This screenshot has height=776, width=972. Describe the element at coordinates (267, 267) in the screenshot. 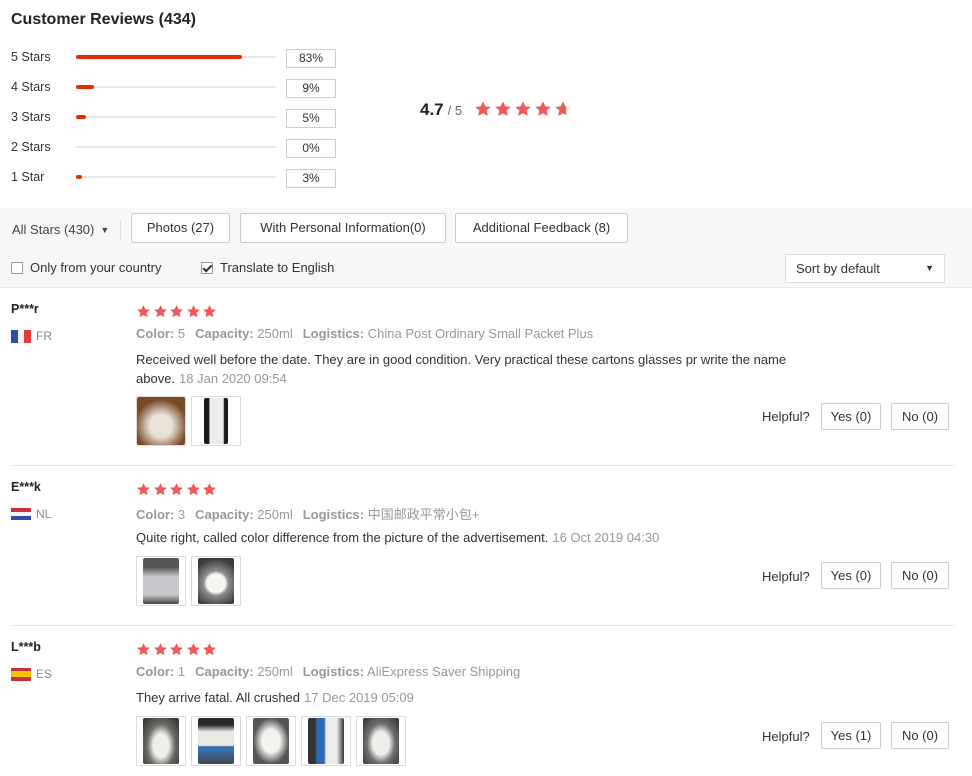

I see `translate-checkbox: Translate to English` at that location.